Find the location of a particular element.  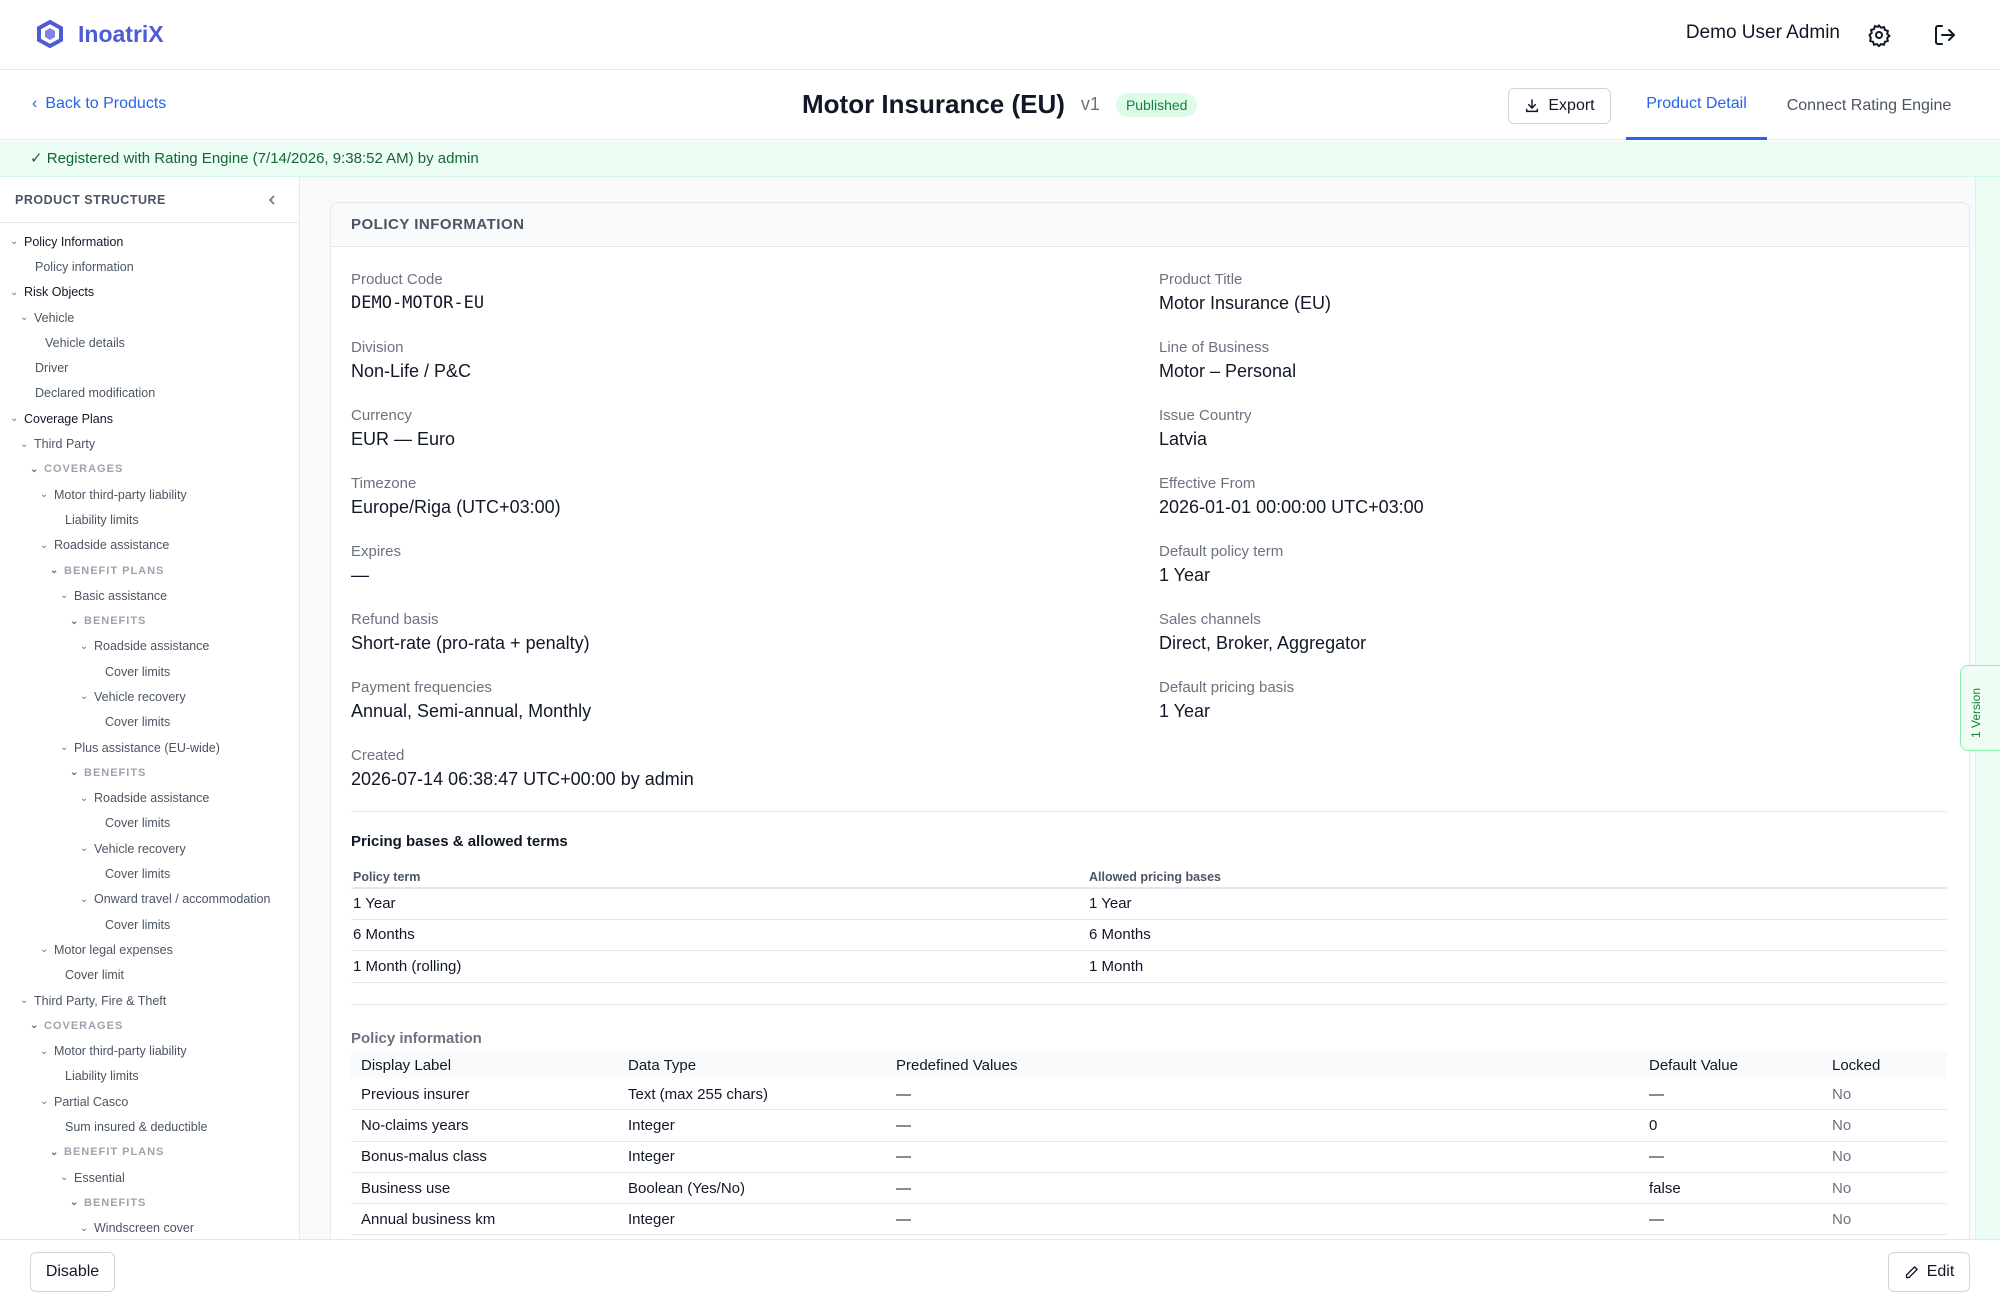

tree-node-driver: Driver is located at coordinates (149, 367).